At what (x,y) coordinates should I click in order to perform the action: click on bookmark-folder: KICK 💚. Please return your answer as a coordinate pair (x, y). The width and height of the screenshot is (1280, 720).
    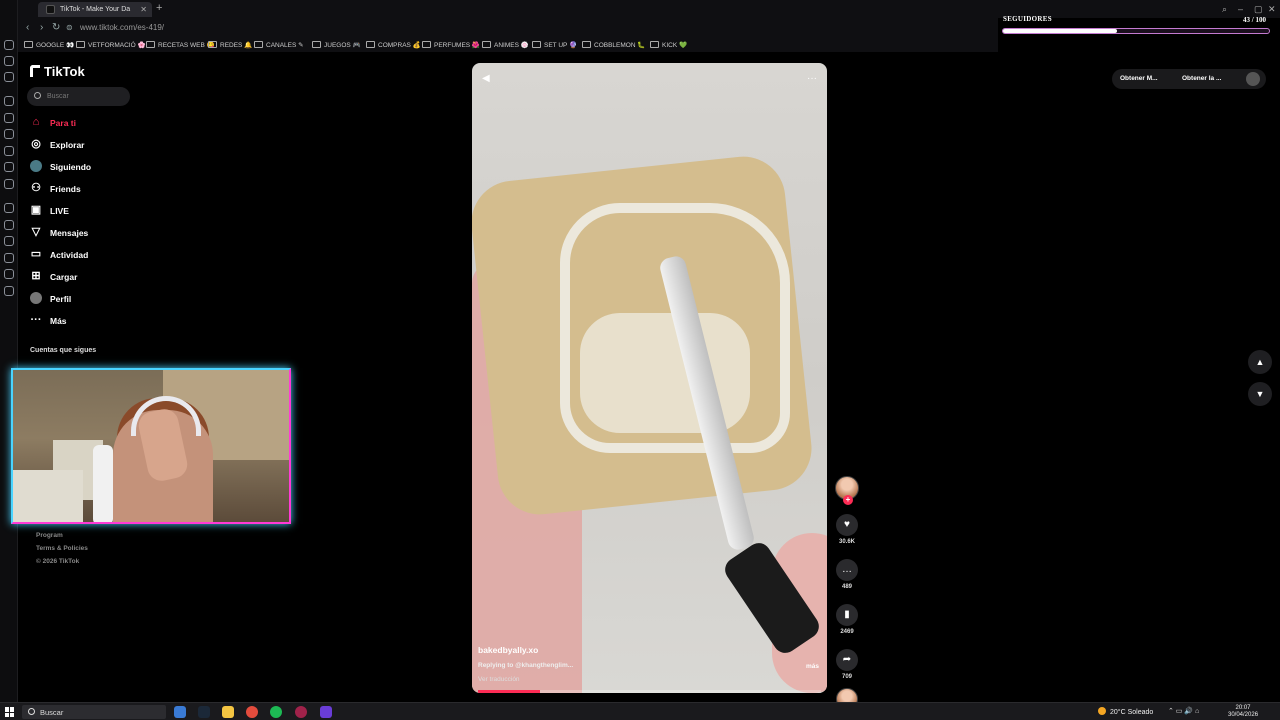
    Looking at the image, I should click on (668, 45).